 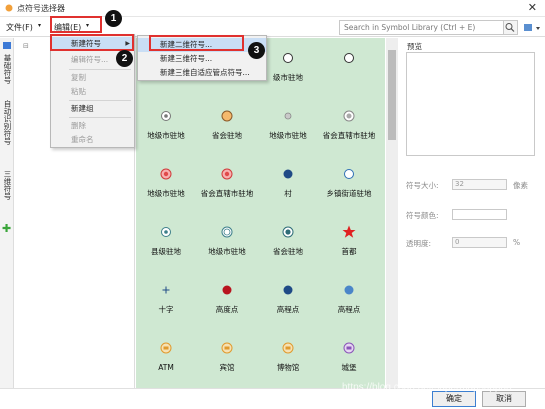 What do you see at coordinates (166, 251) in the screenshot?
I see `symbol-label: 县级驻地` at bounding box center [166, 251].